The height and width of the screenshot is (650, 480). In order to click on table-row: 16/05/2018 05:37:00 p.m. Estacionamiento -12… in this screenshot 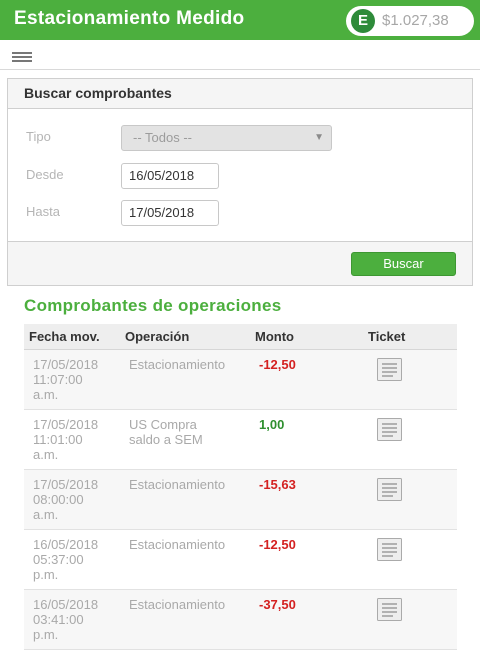, I will do `click(240, 560)`.